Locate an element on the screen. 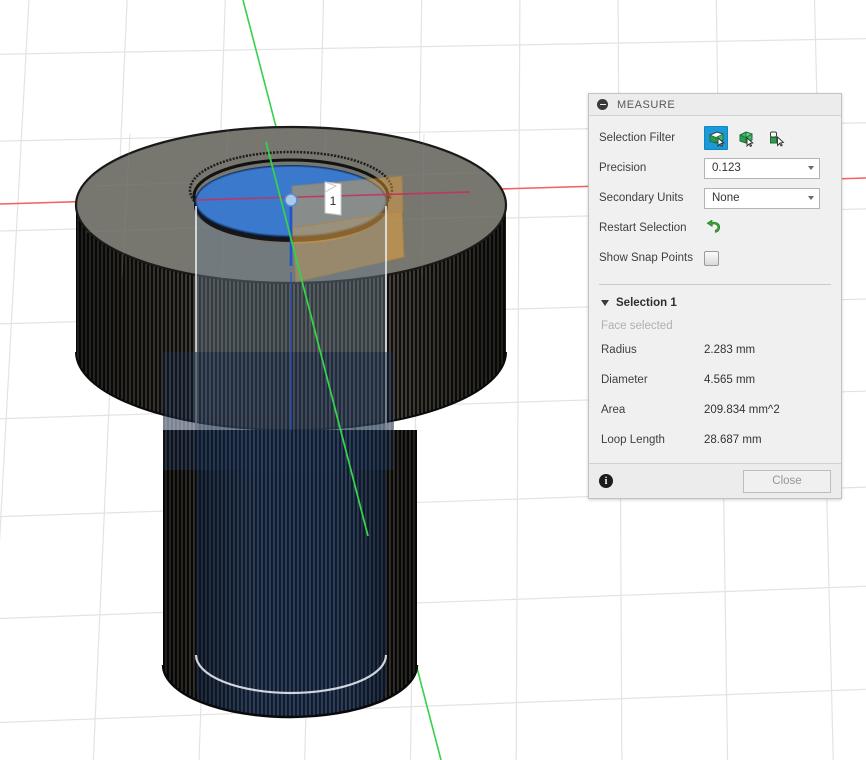  loop-length-label: Loop Length is located at coordinates (633, 440).